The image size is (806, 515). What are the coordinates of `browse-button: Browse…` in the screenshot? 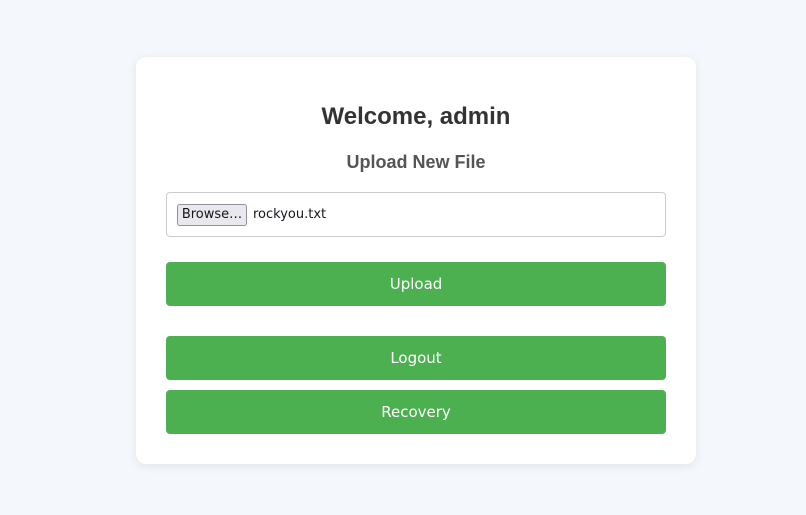 It's located at (212, 215).